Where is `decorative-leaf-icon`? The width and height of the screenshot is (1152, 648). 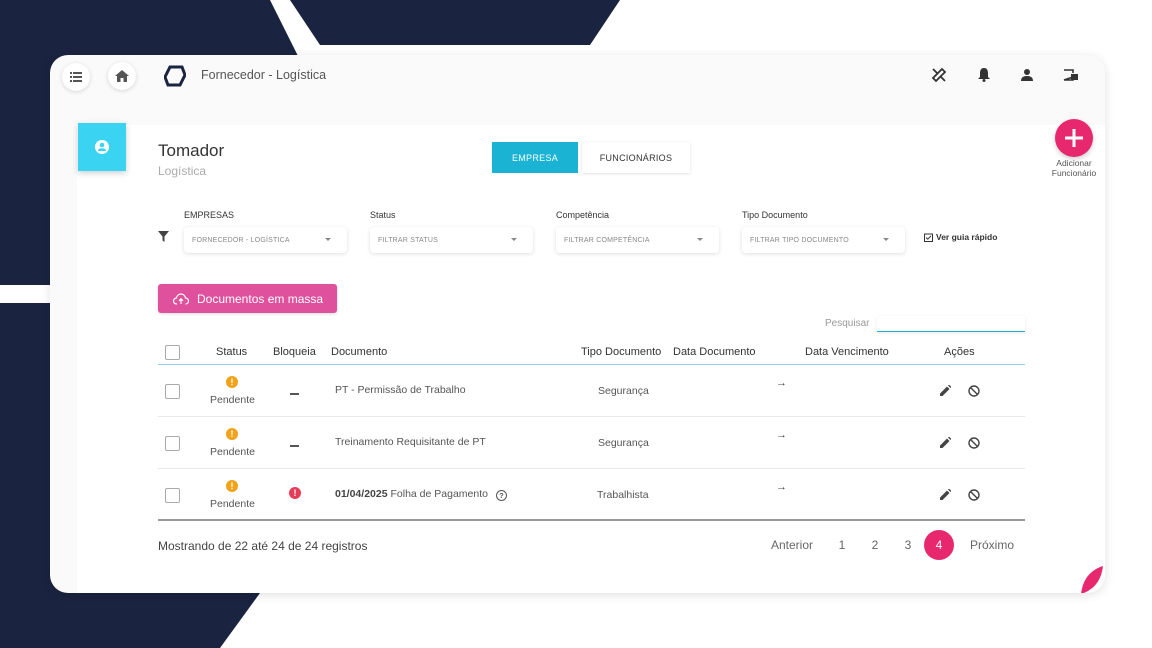
decorative-leaf-icon is located at coordinates (1092, 579).